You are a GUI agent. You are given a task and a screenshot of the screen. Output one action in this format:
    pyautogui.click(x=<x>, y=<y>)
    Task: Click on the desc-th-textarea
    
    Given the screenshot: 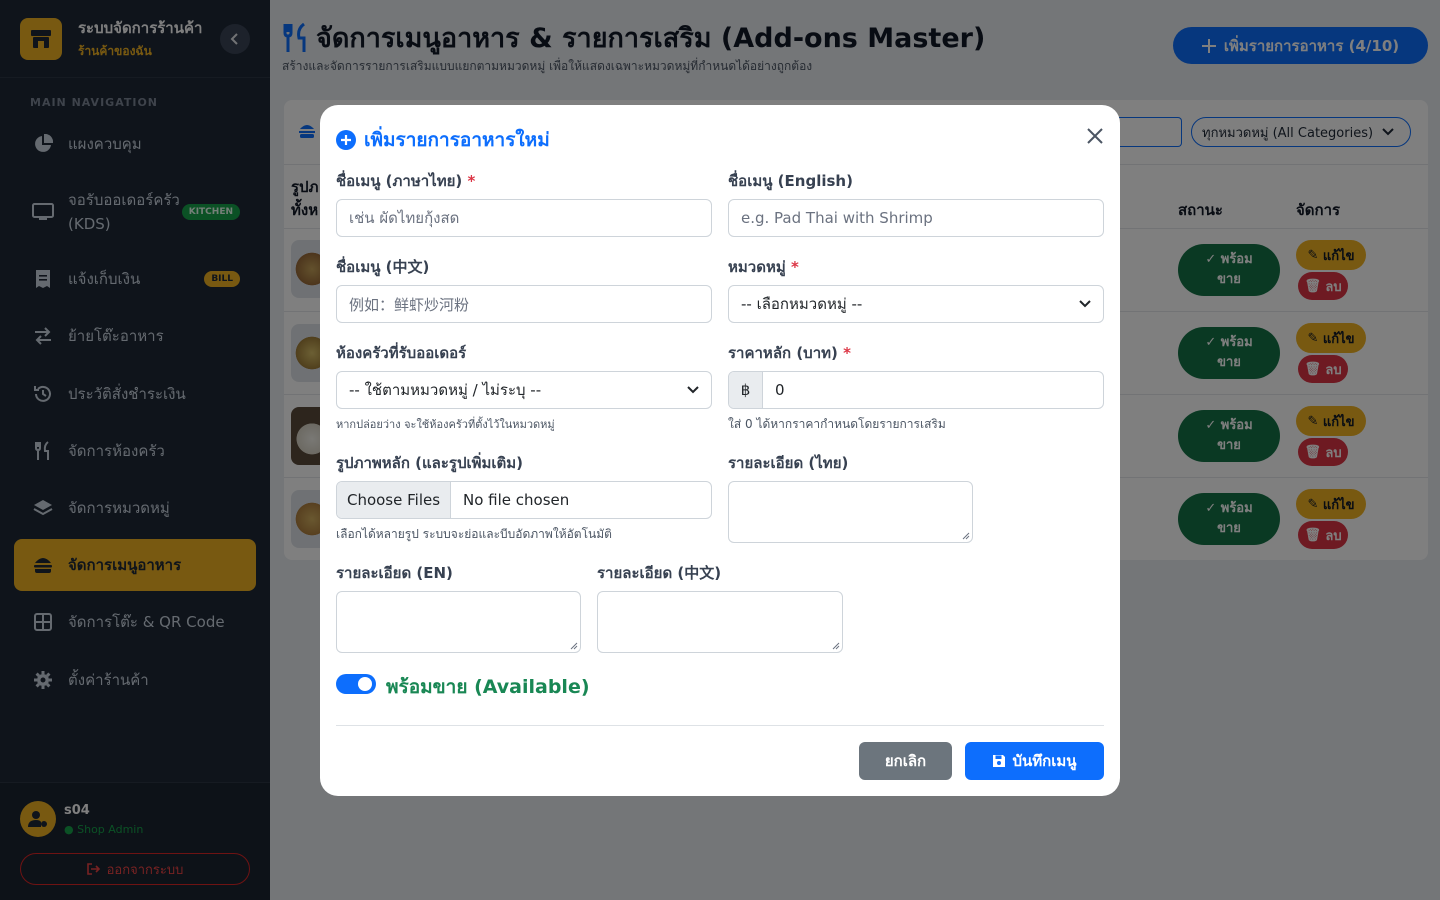 What is the action you would take?
    pyautogui.click(x=850, y=512)
    